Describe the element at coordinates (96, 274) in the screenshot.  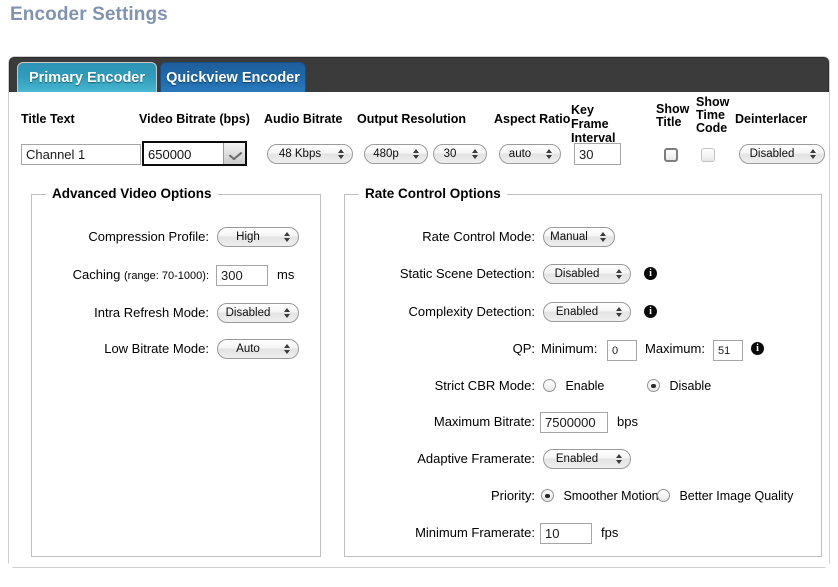
I see `label-caching-text: Caching` at that location.